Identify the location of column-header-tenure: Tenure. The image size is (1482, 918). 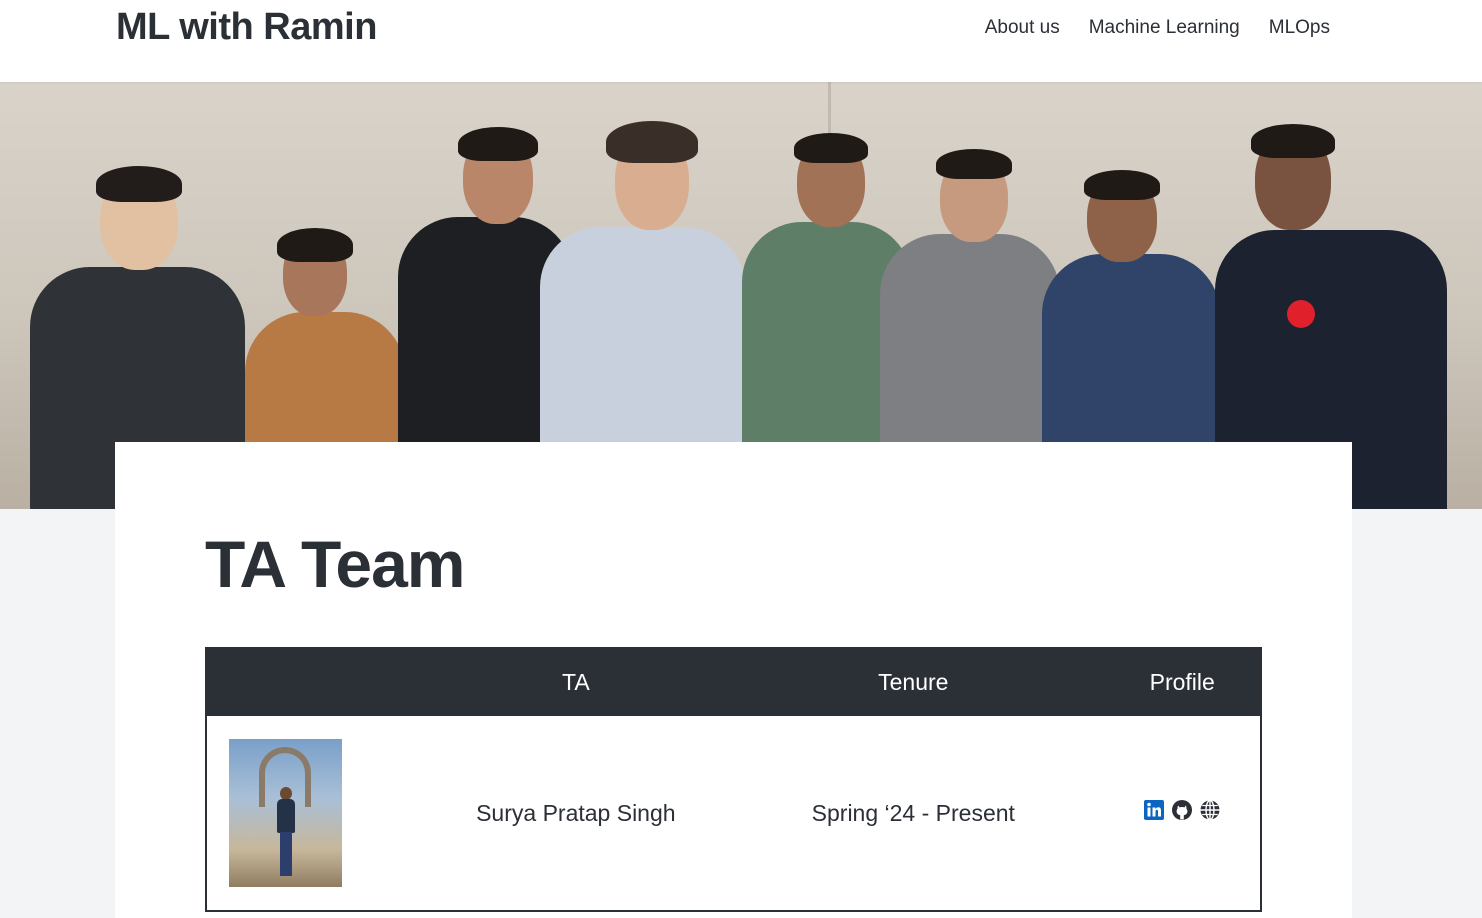
(913, 682).